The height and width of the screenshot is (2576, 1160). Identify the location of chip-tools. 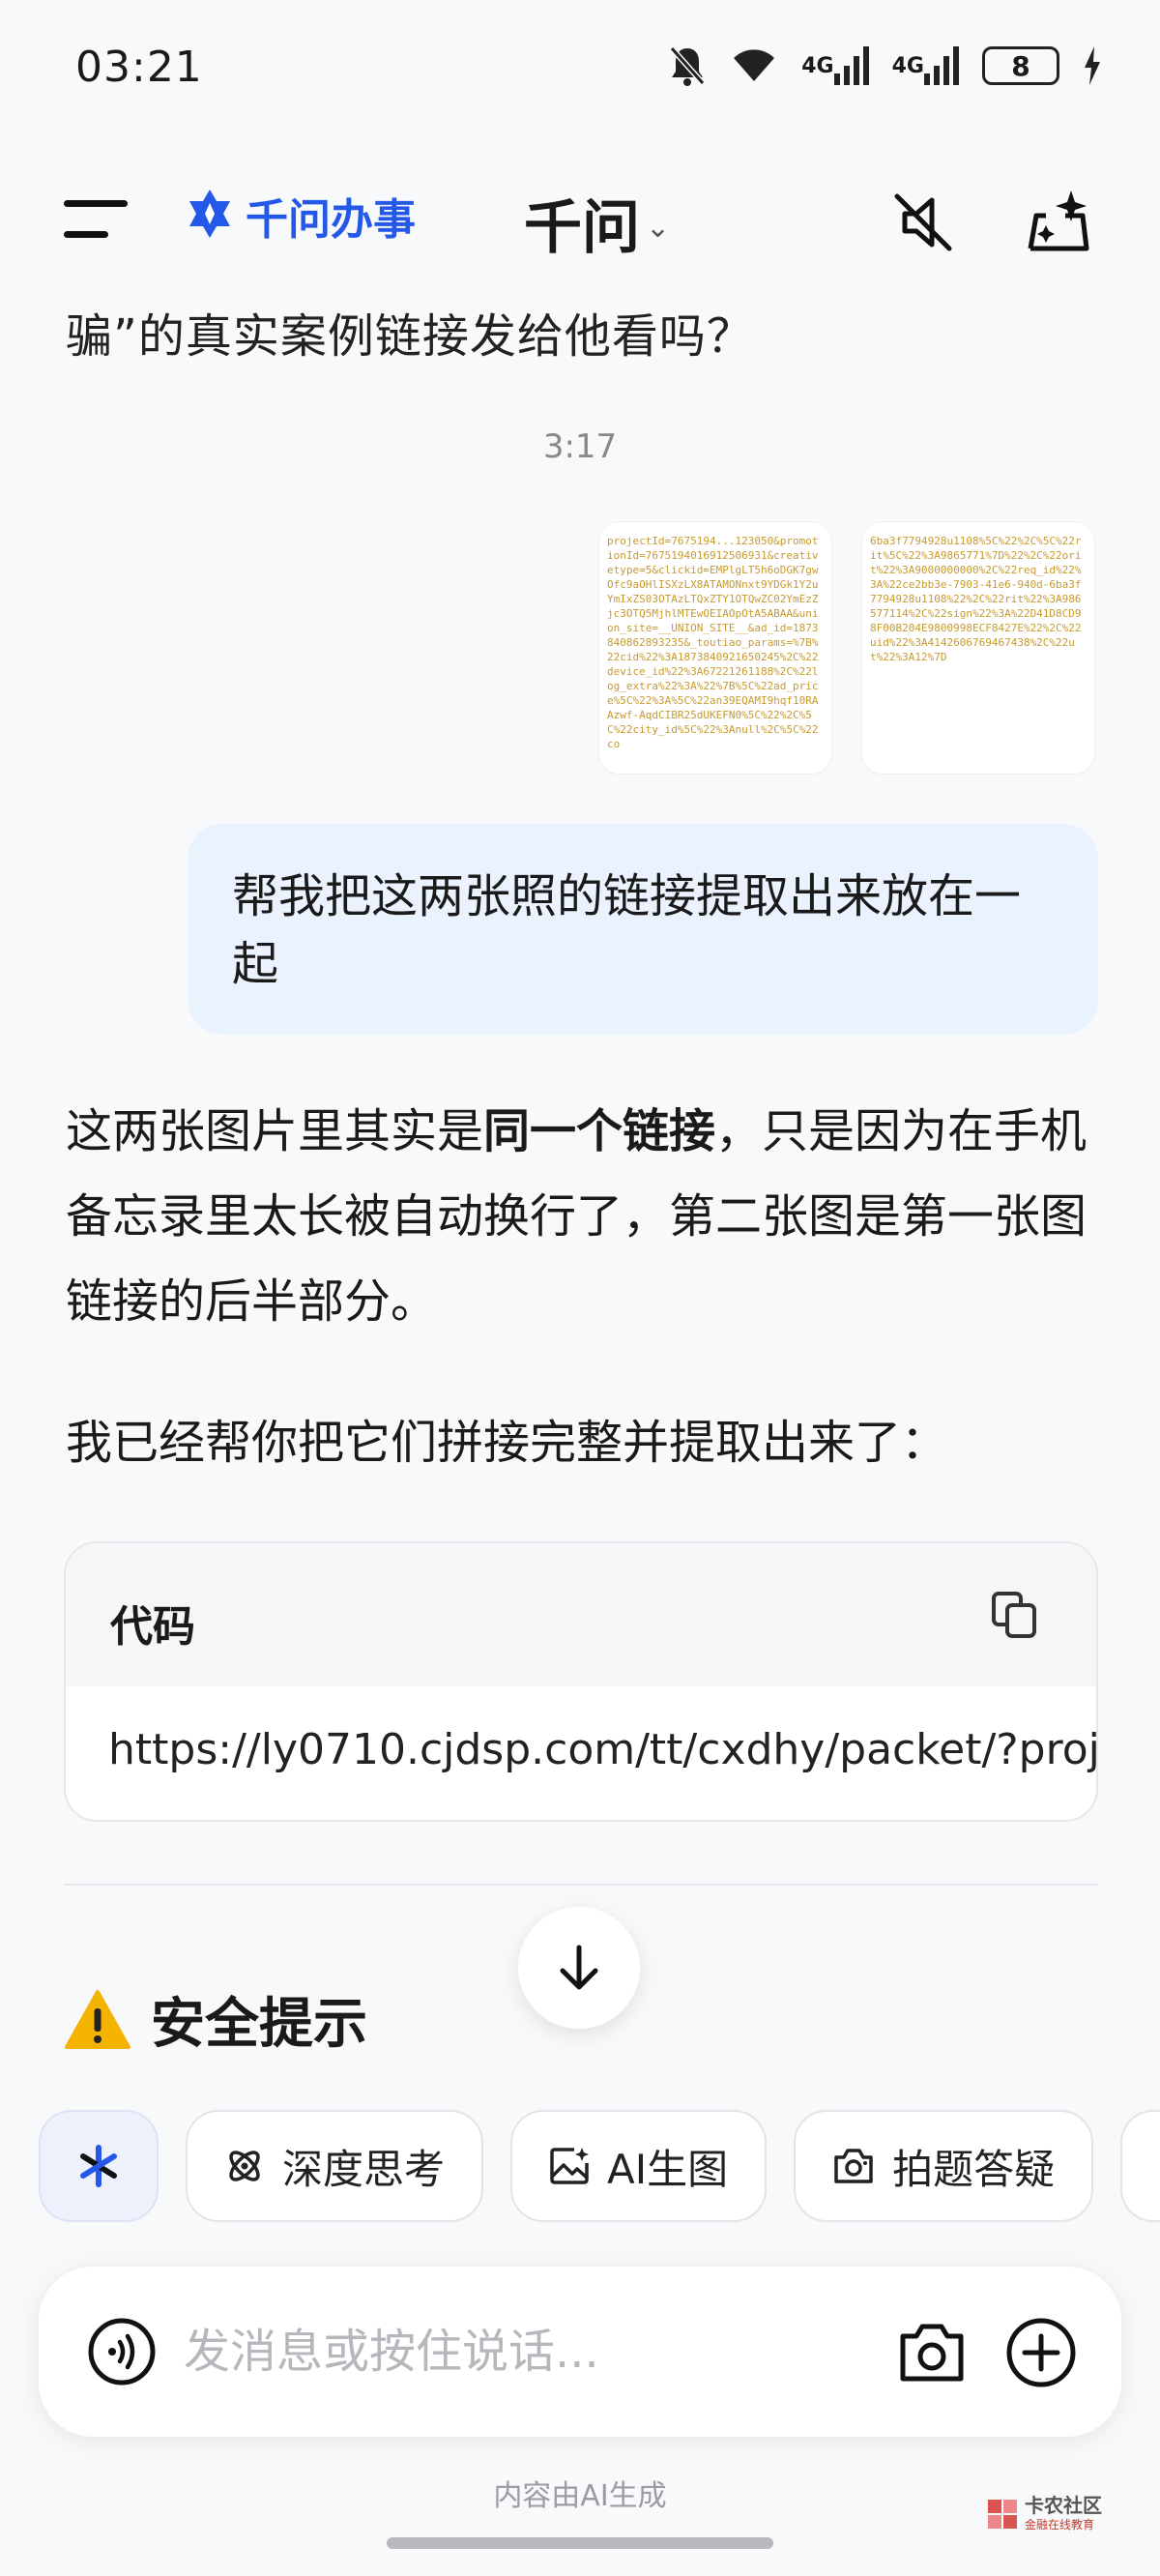
(99, 2166).